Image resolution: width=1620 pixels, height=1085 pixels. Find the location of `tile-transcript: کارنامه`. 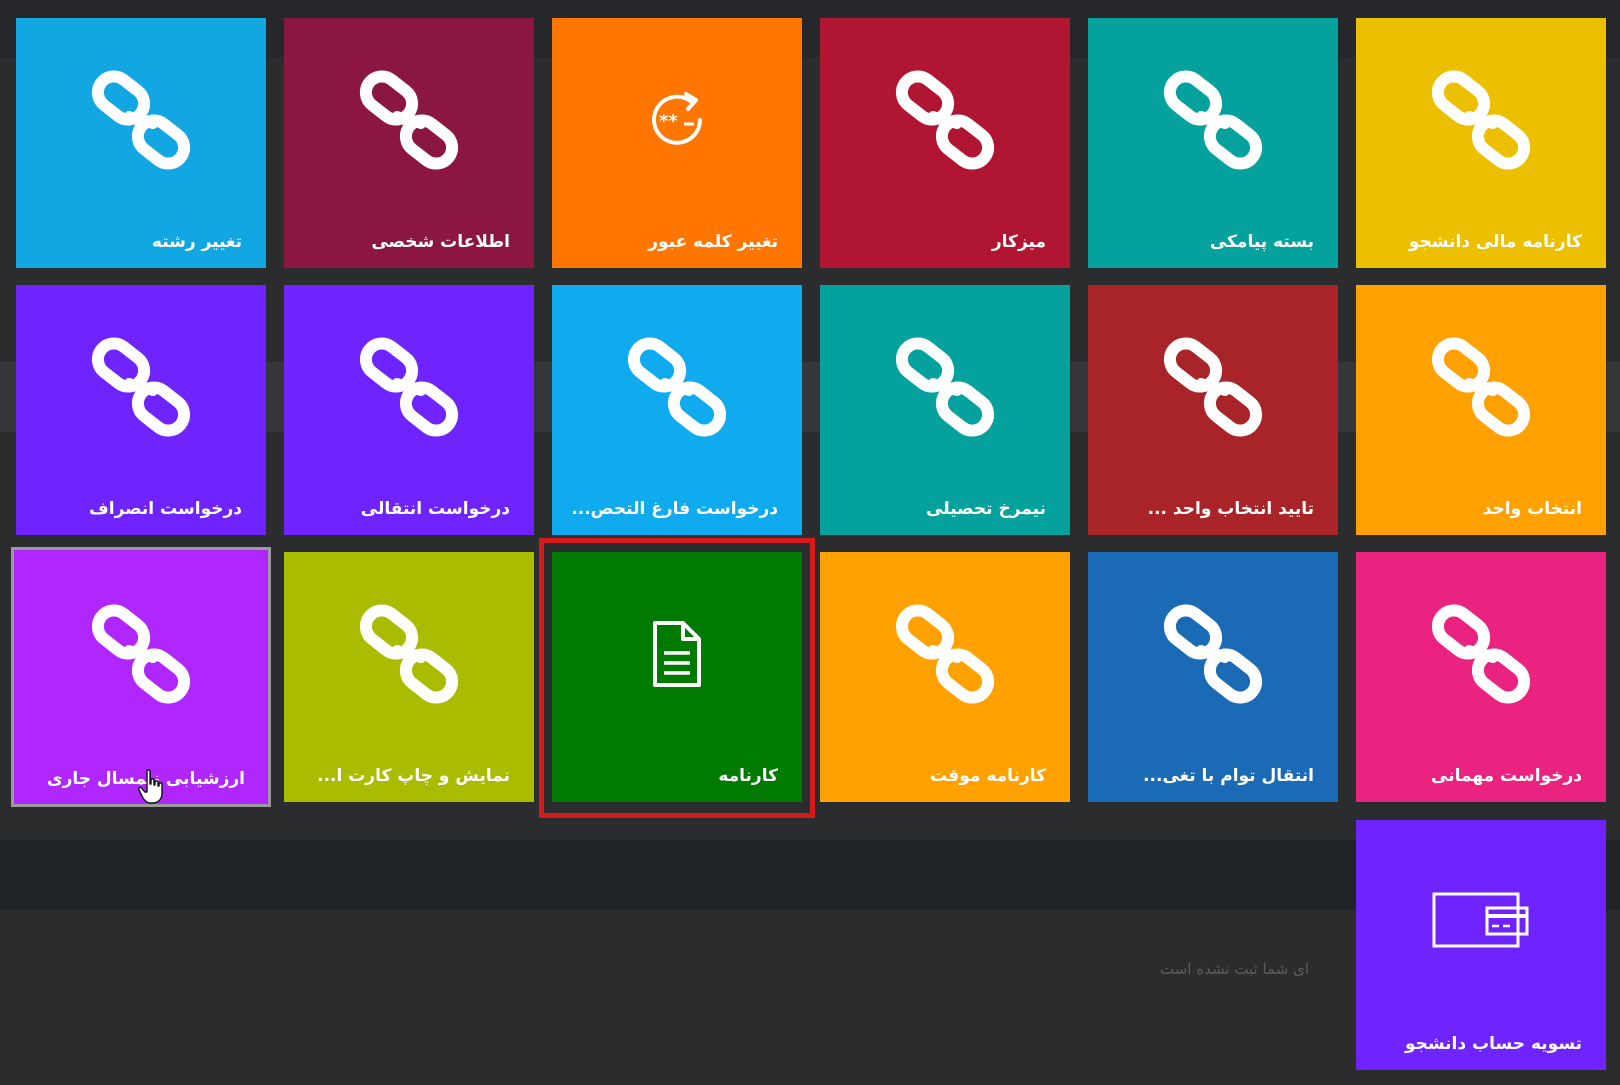

tile-transcript: کارنامه is located at coordinates (677, 677).